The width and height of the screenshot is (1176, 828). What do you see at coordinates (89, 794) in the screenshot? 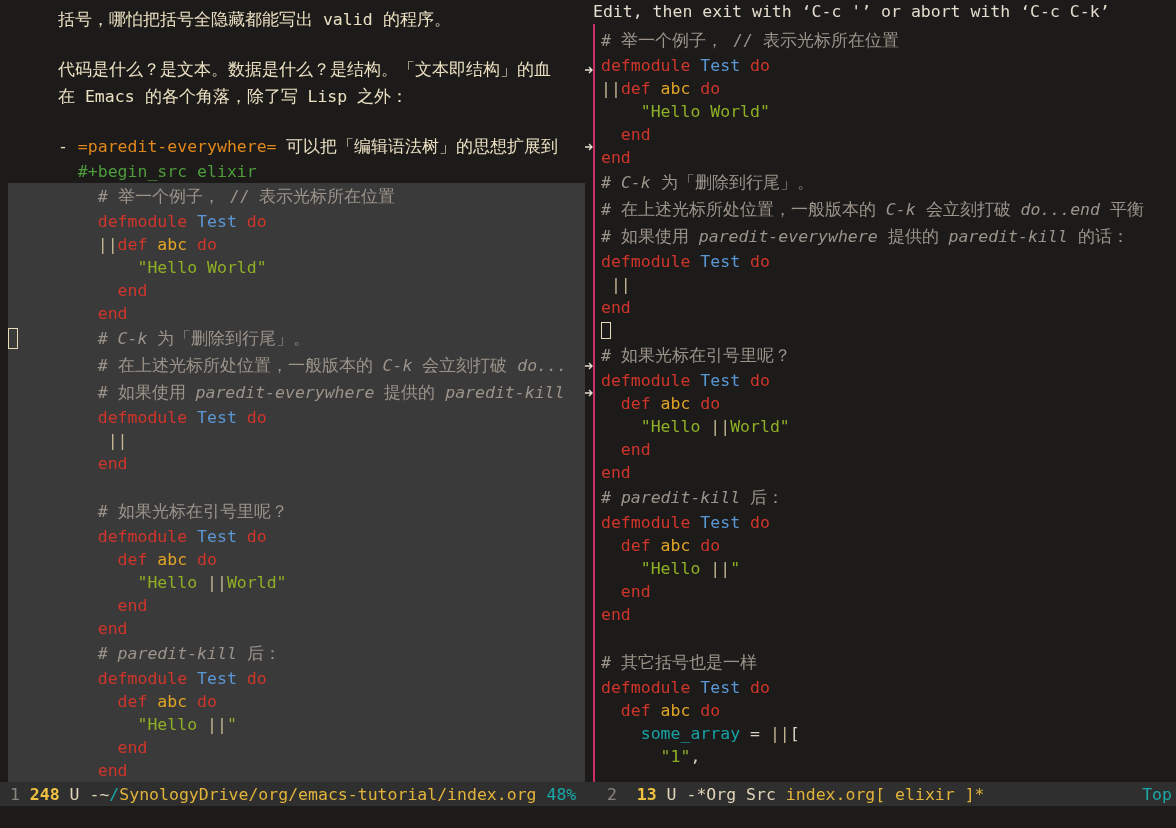
I see `buffer-status: U -~` at bounding box center [89, 794].